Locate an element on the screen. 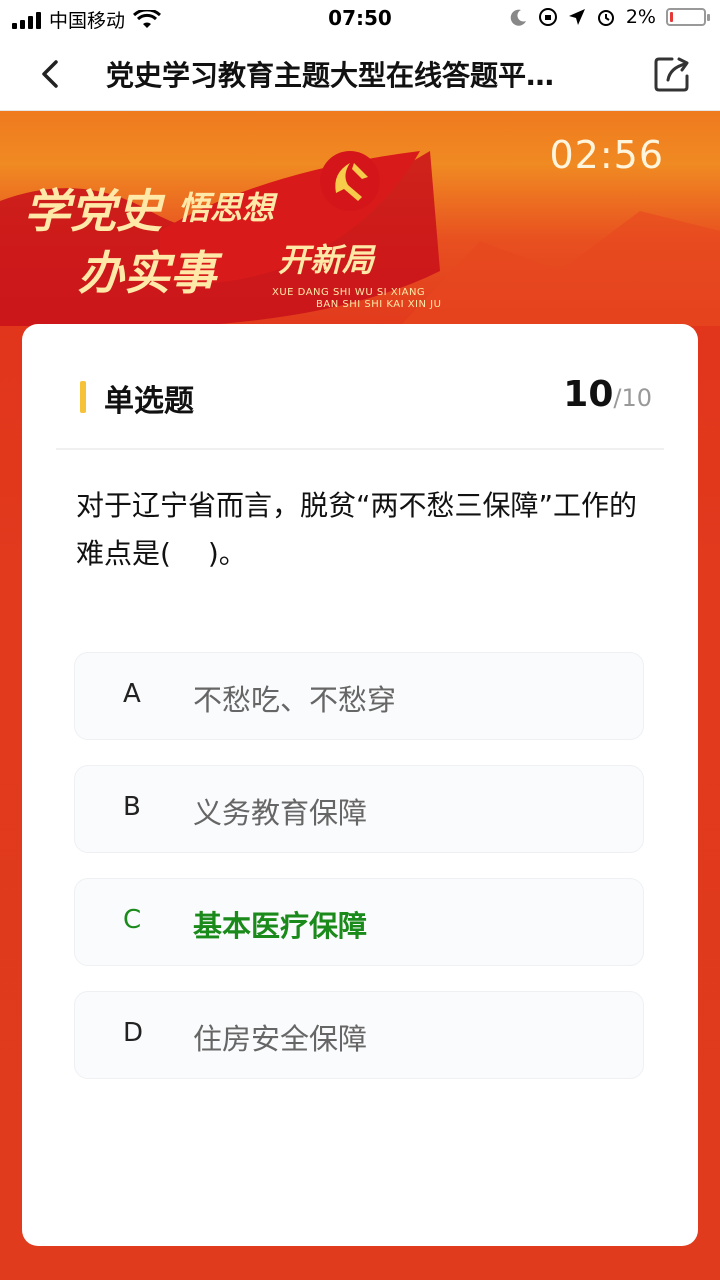  status-right: 2% is located at coordinates (610, 17).